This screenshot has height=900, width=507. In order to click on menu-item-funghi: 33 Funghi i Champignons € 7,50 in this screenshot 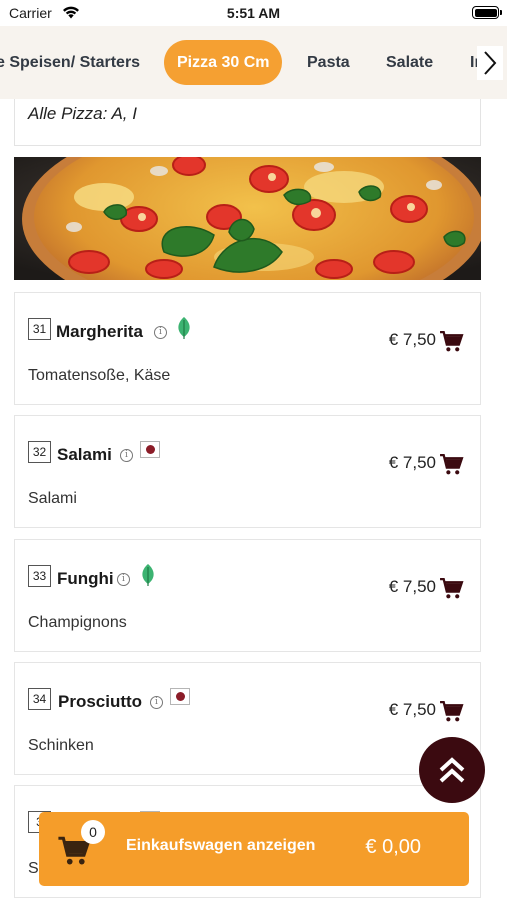, I will do `click(247, 595)`.